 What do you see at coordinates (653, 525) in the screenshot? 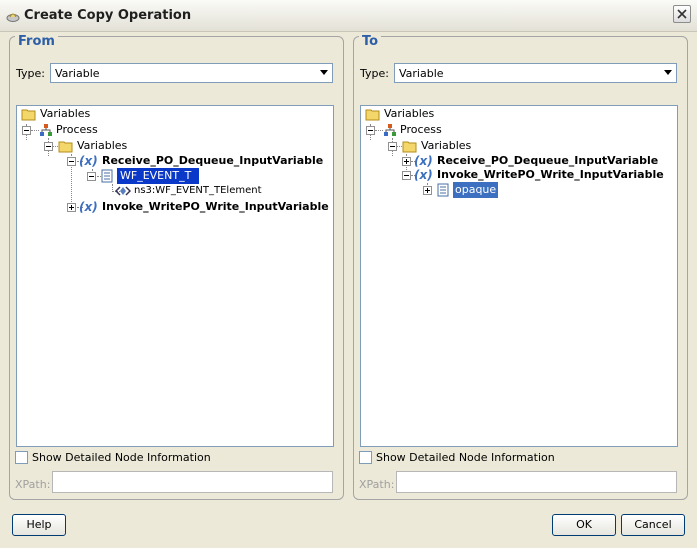
I see `cancel-button: Cancel` at bounding box center [653, 525].